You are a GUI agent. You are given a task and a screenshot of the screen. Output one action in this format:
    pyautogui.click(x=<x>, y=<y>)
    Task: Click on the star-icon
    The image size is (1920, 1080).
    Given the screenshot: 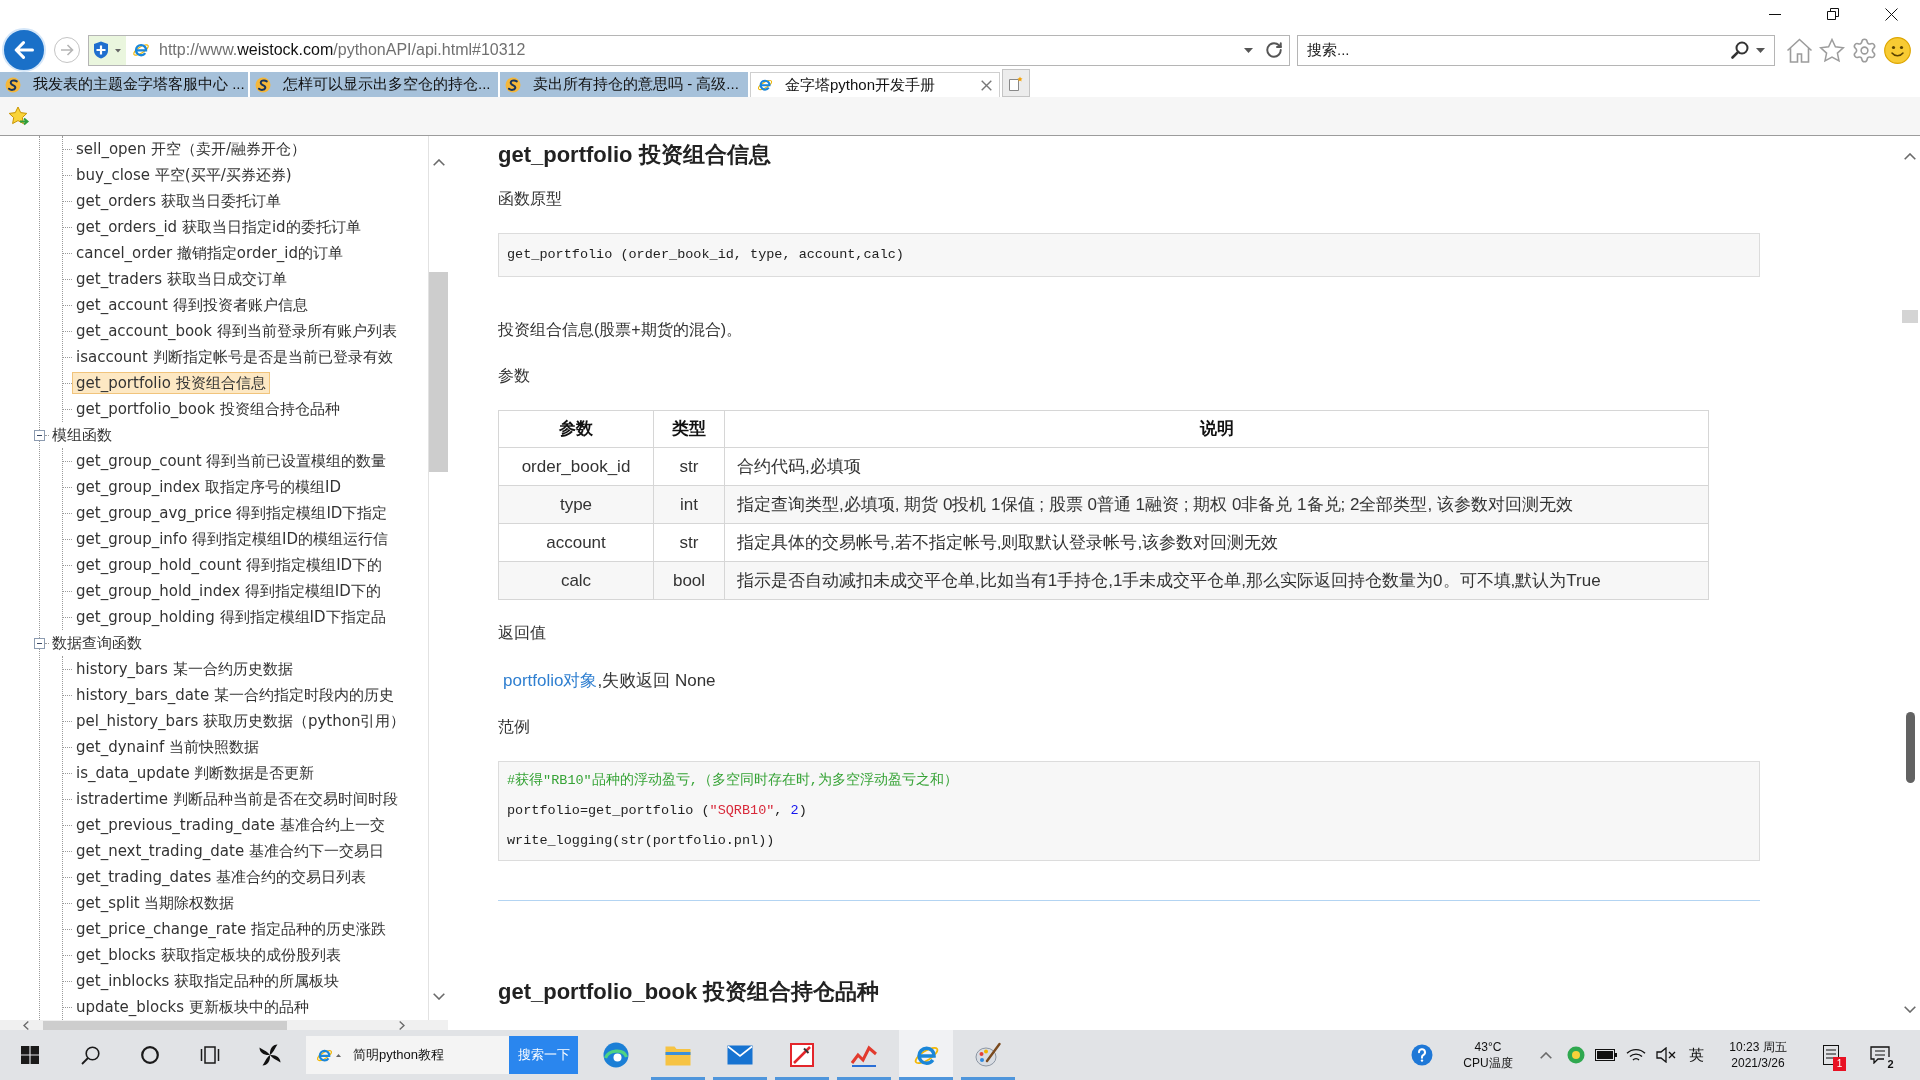 What is the action you would take?
    pyautogui.click(x=1832, y=50)
    